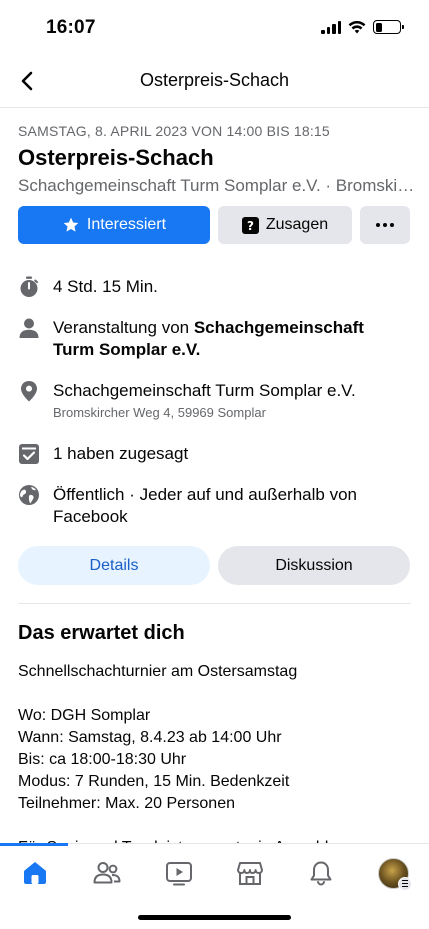 The image size is (429, 929). Describe the element at coordinates (29, 495) in the screenshot. I see `globe-icon` at that location.